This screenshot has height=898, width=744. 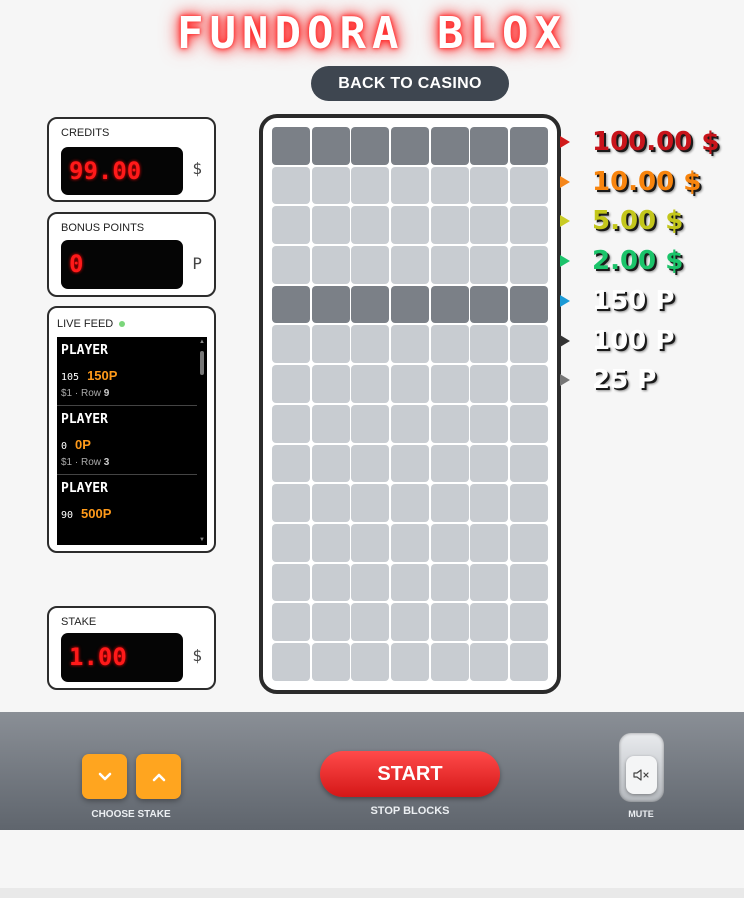 I want to click on stake-up-button, so click(x=158, y=776).